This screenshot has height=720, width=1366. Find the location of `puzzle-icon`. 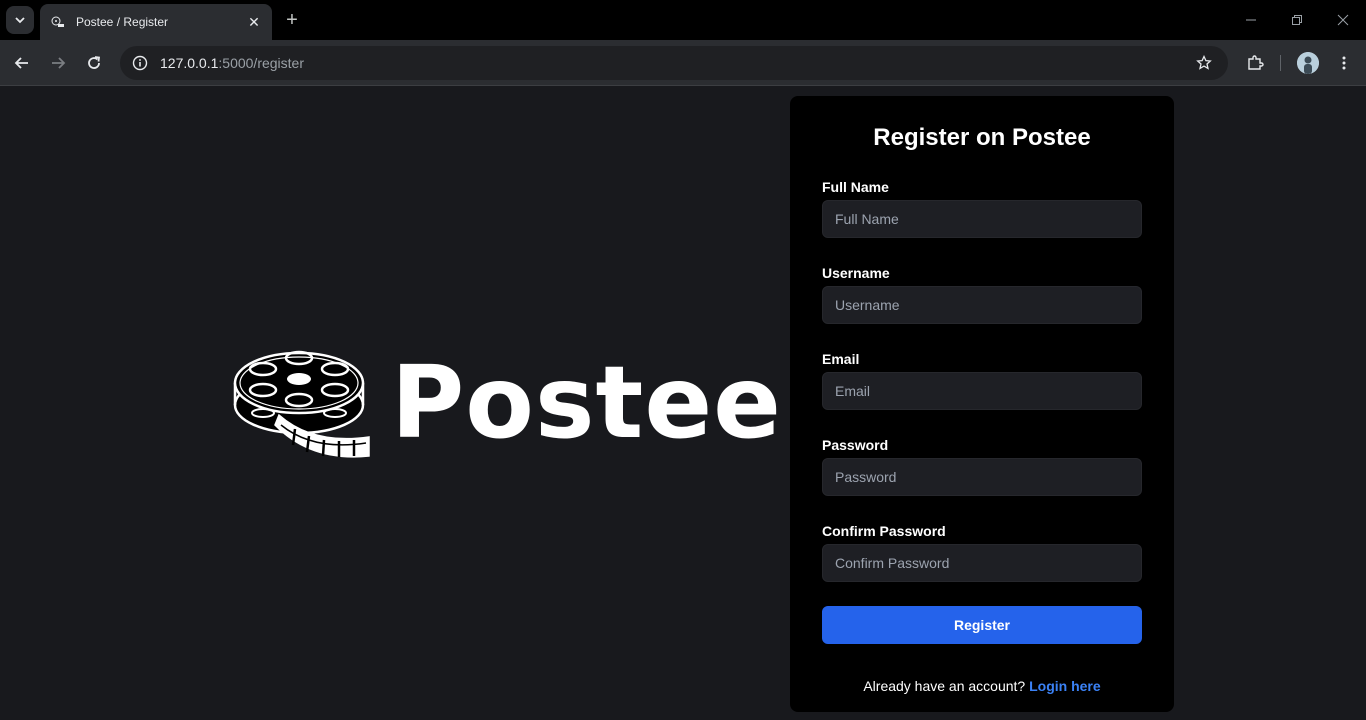

puzzle-icon is located at coordinates (1256, 62).